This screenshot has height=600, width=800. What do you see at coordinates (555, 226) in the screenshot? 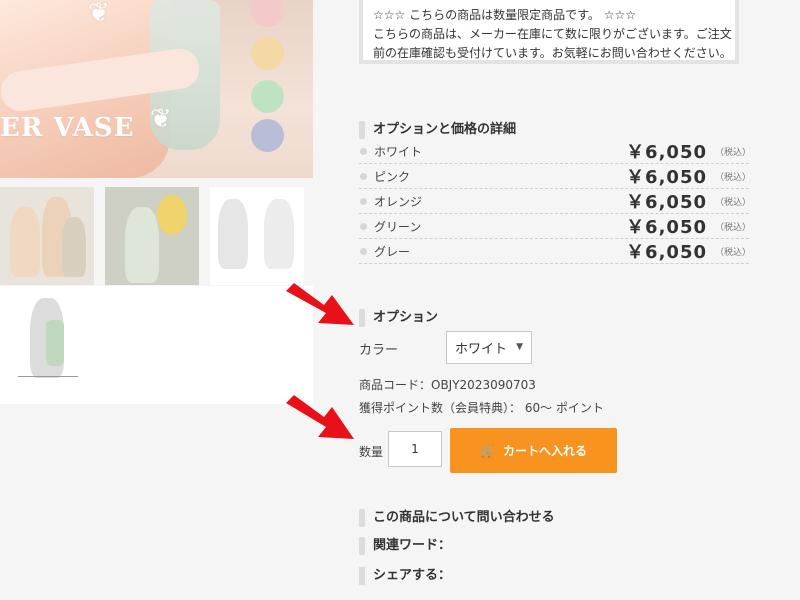
I see `price-row: グリーン ￥6,050 （税込）` at bounding box center [555, 226].